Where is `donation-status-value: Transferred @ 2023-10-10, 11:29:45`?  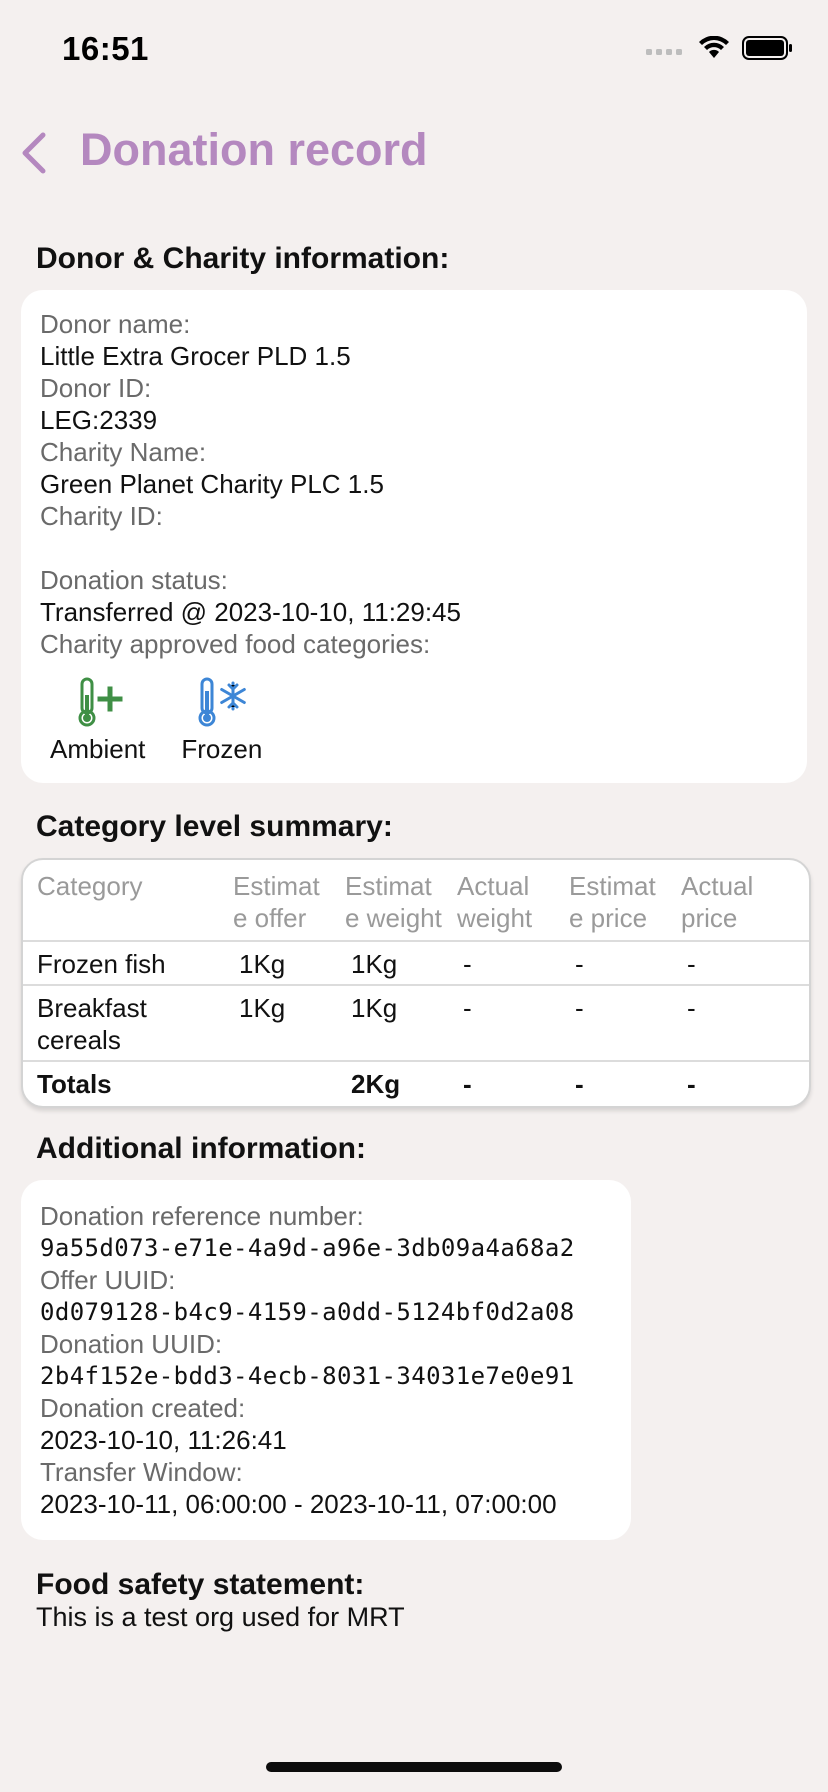
donation-status-value: Transferred @ 2023-10-10, 11:29:45 is located at coordinates (250, 612).